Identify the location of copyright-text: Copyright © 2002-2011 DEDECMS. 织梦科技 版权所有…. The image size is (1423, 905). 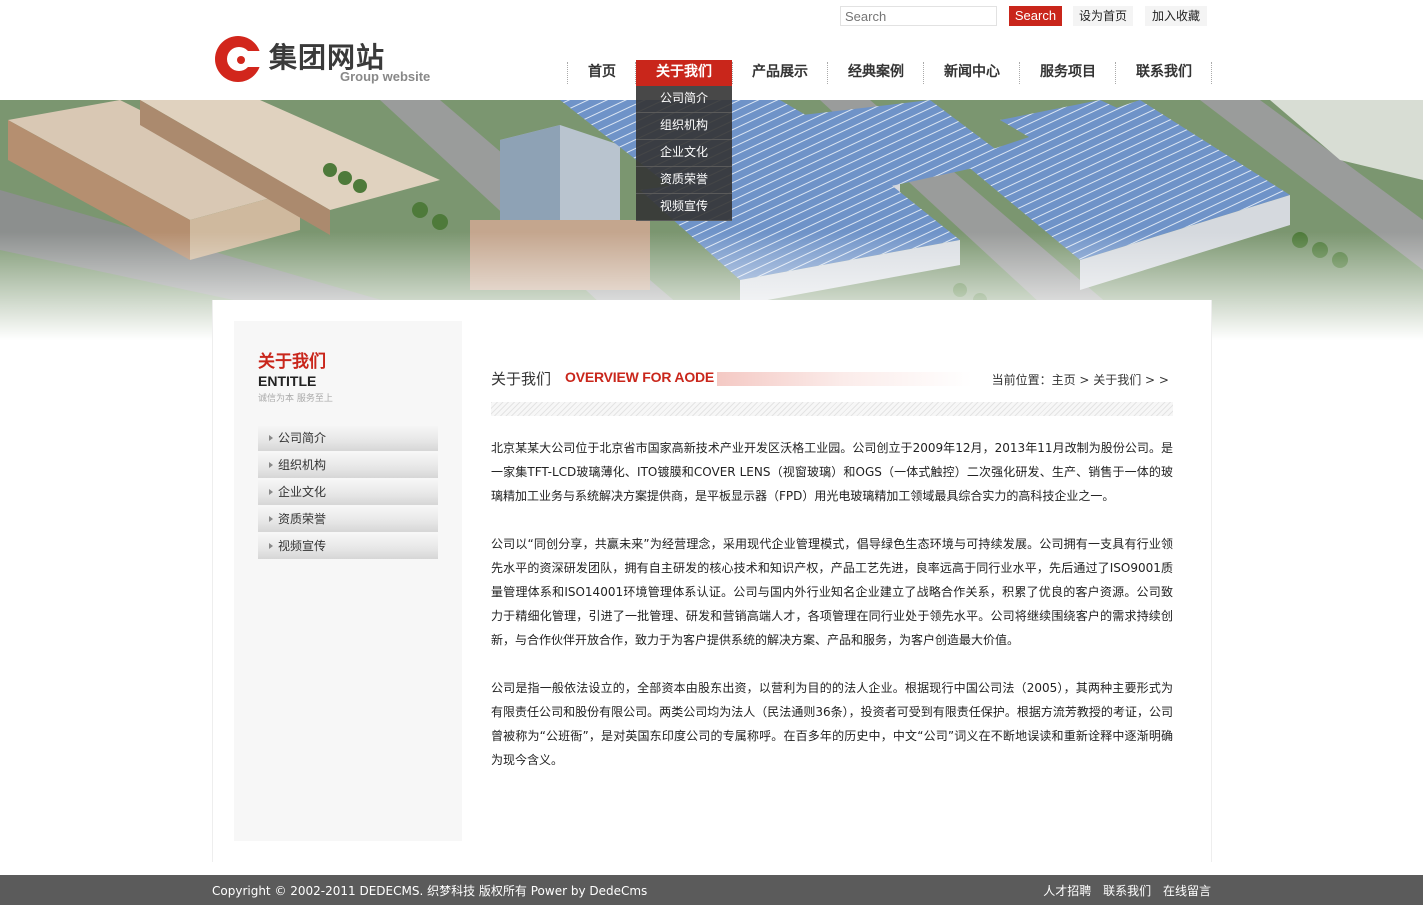
(430, 891).